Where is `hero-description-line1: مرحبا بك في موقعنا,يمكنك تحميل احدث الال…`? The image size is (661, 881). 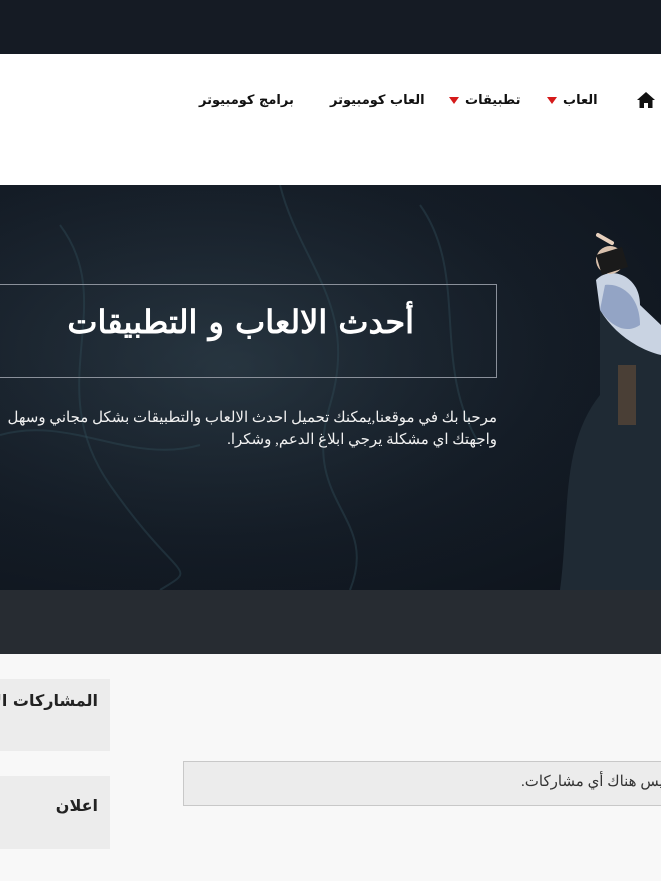 hero-description-line1: مرحبا بك في موقعنا,يمكنك تحميل احدث الال… is located at coordinates (252, 418).